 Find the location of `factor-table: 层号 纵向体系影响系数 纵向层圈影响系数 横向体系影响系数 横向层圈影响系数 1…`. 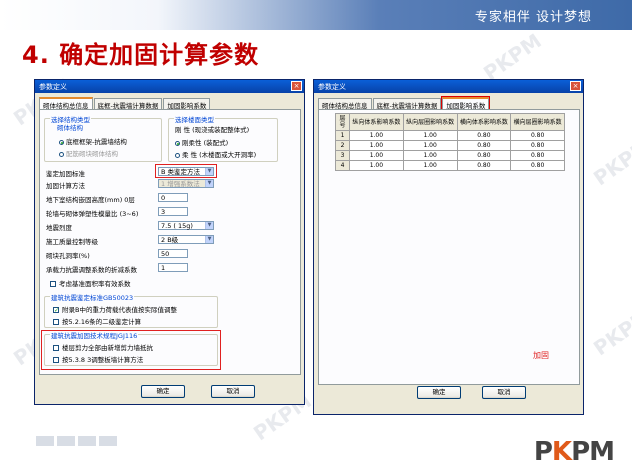

factor-table: 层号 纵向体系影响系数 纵向层圈影响系数 横向体系影响系数 横向层圈影响系数 1… is located at coordinates (450, 142).